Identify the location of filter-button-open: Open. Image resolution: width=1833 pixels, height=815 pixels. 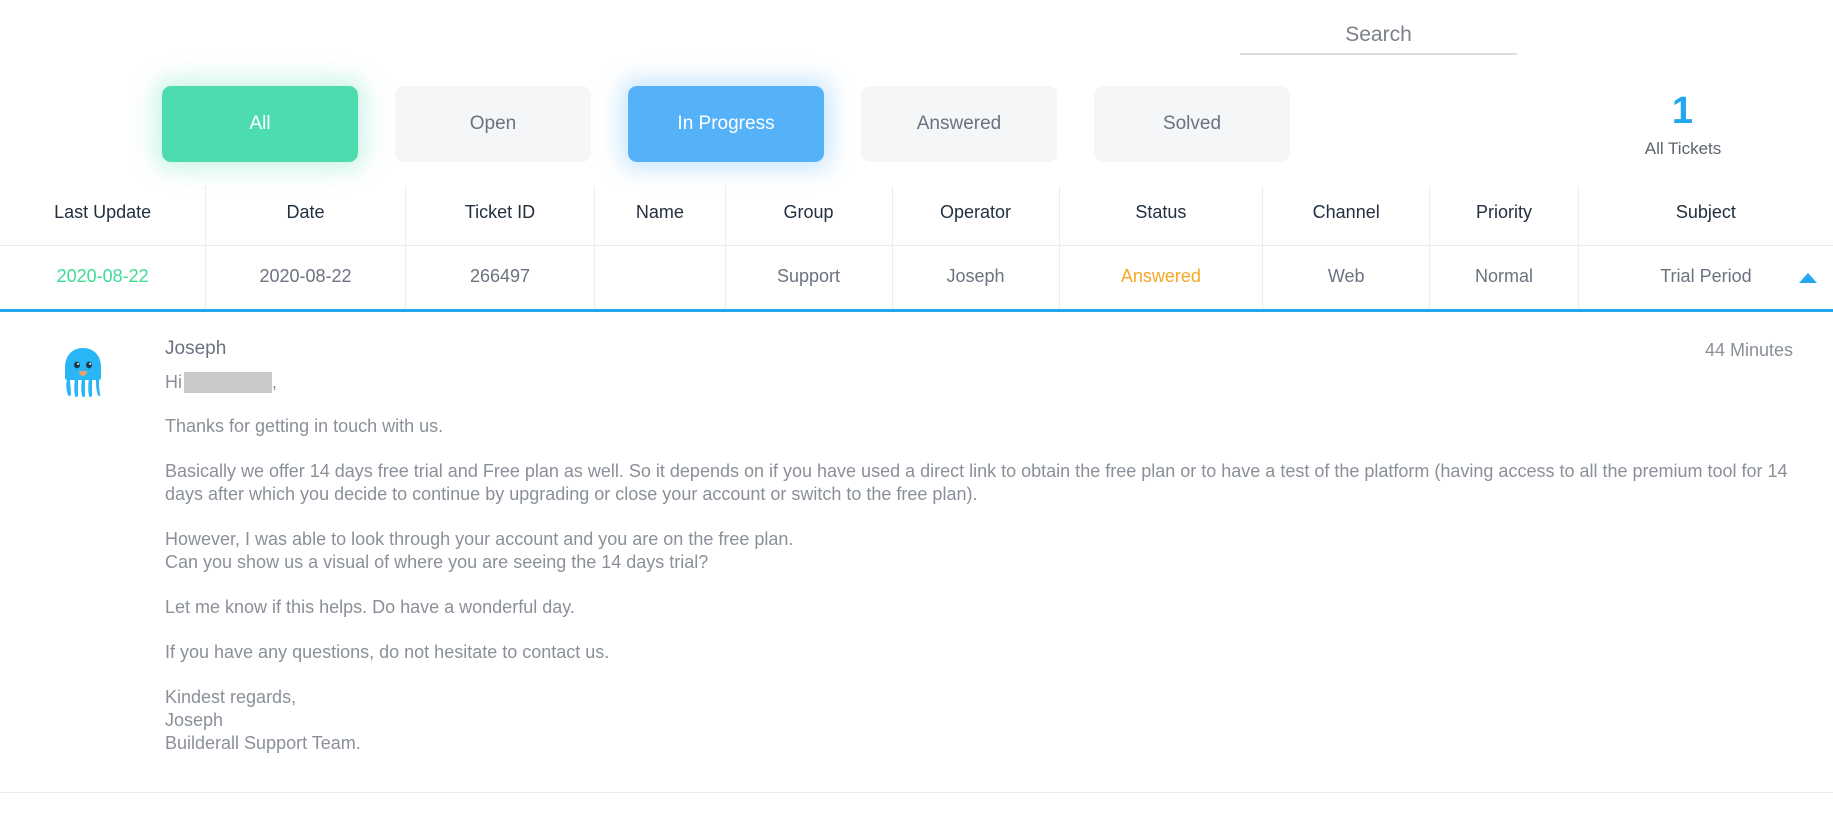
(493, 124).